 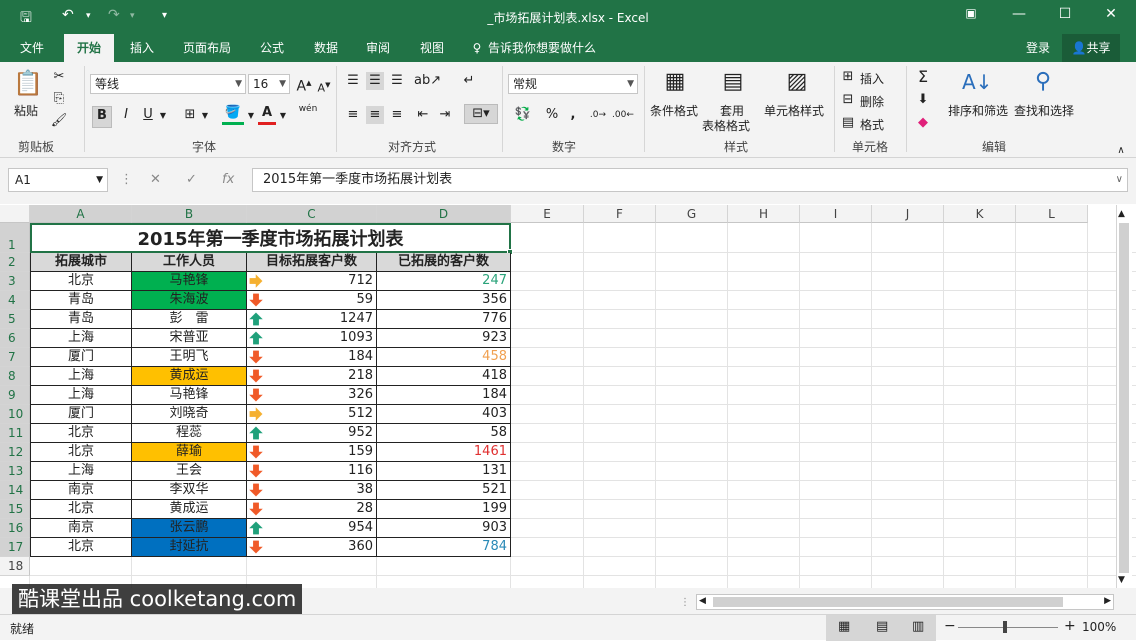 I want to click on shrink-font-icon: A▼, so click(x=324, y=87).